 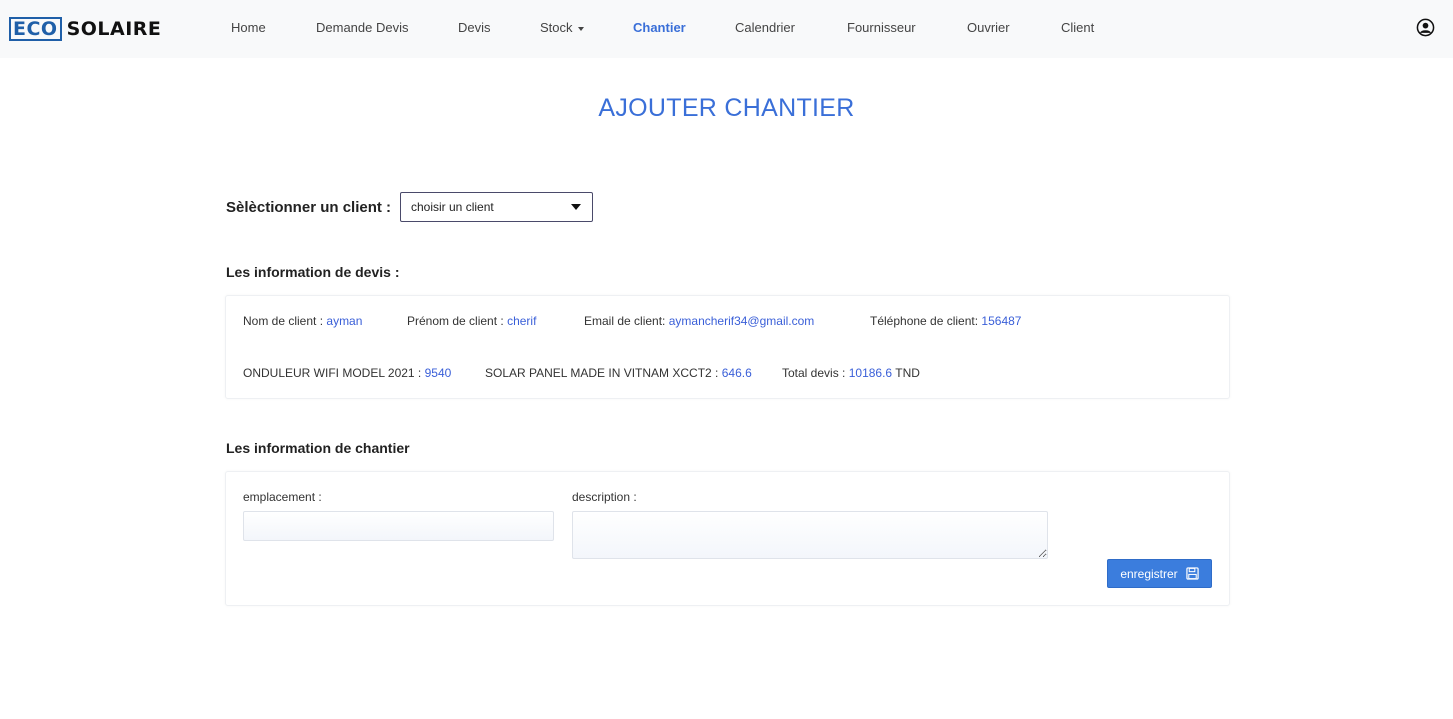 What do you see at coordinates (35, 29) in the screenshot?
I see `brand-eco: ECO` at bounding box center [35, 29].